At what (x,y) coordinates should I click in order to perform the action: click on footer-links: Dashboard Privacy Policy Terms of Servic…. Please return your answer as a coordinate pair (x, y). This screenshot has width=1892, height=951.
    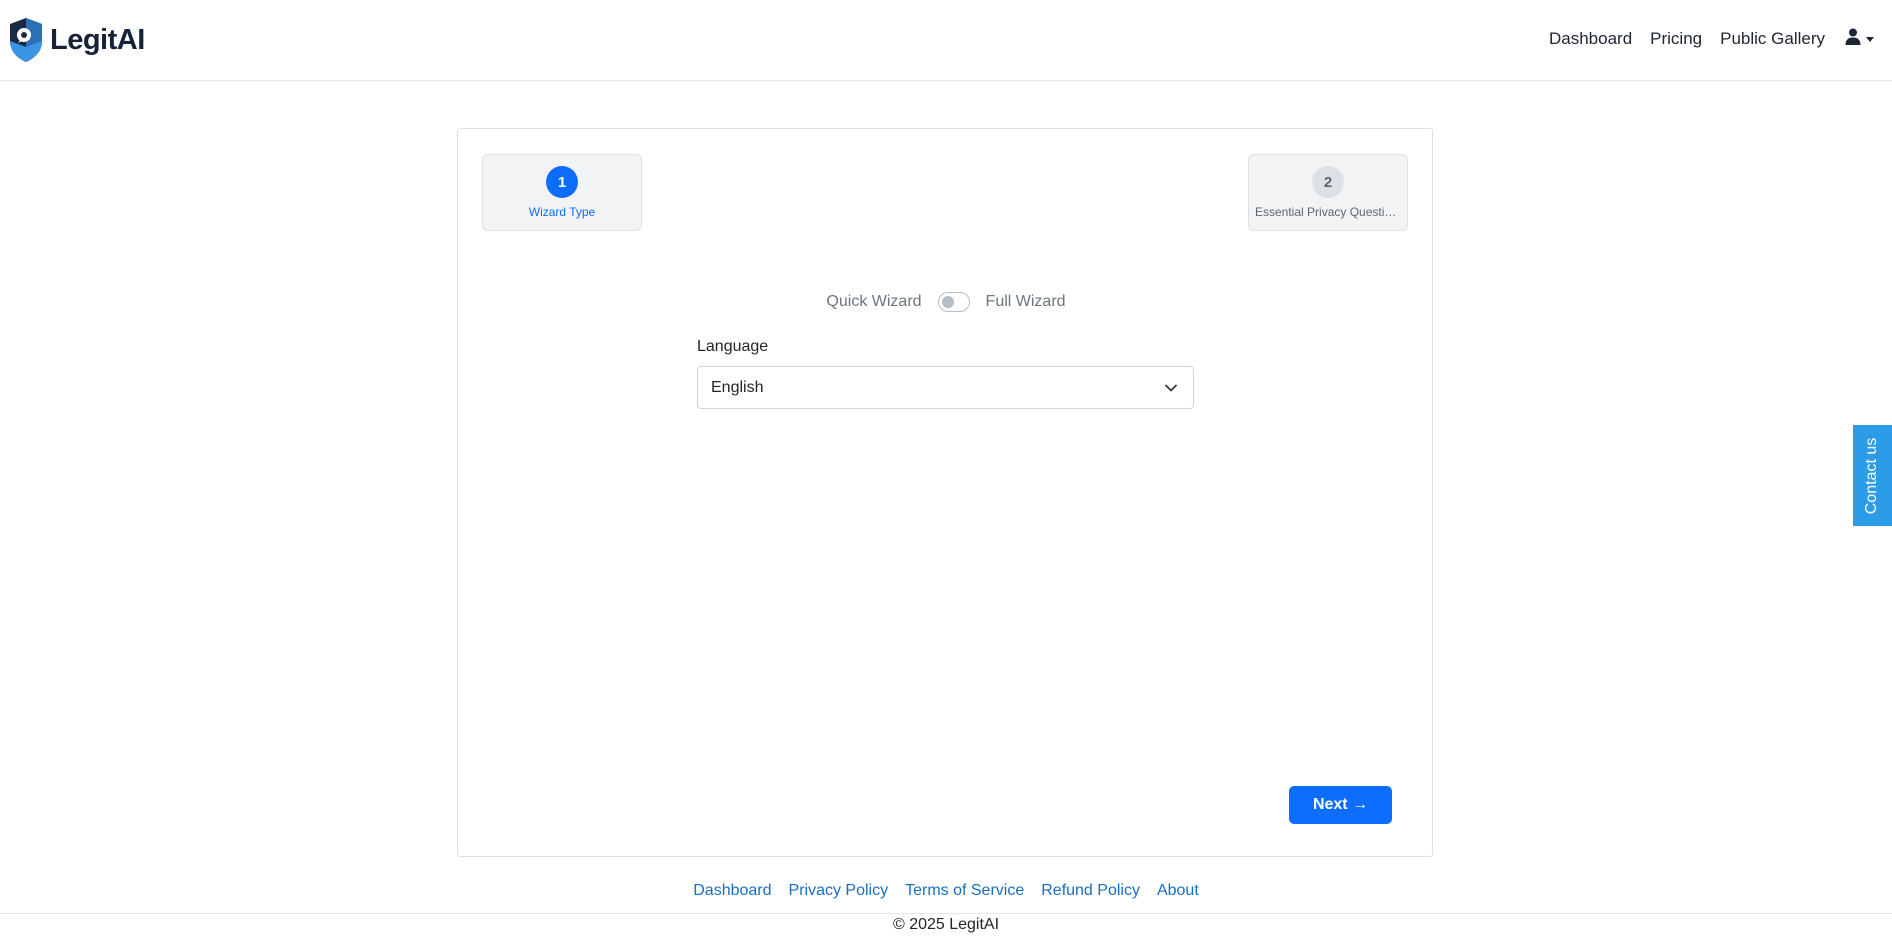
    Looking at the image, I should click on (946, 891).